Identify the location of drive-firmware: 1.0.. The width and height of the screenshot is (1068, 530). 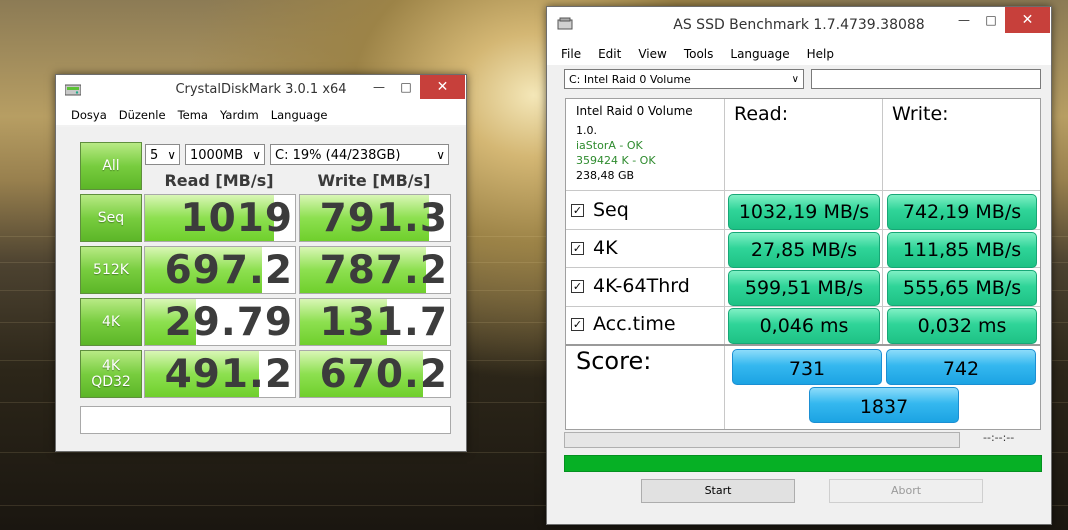
(586, 130).